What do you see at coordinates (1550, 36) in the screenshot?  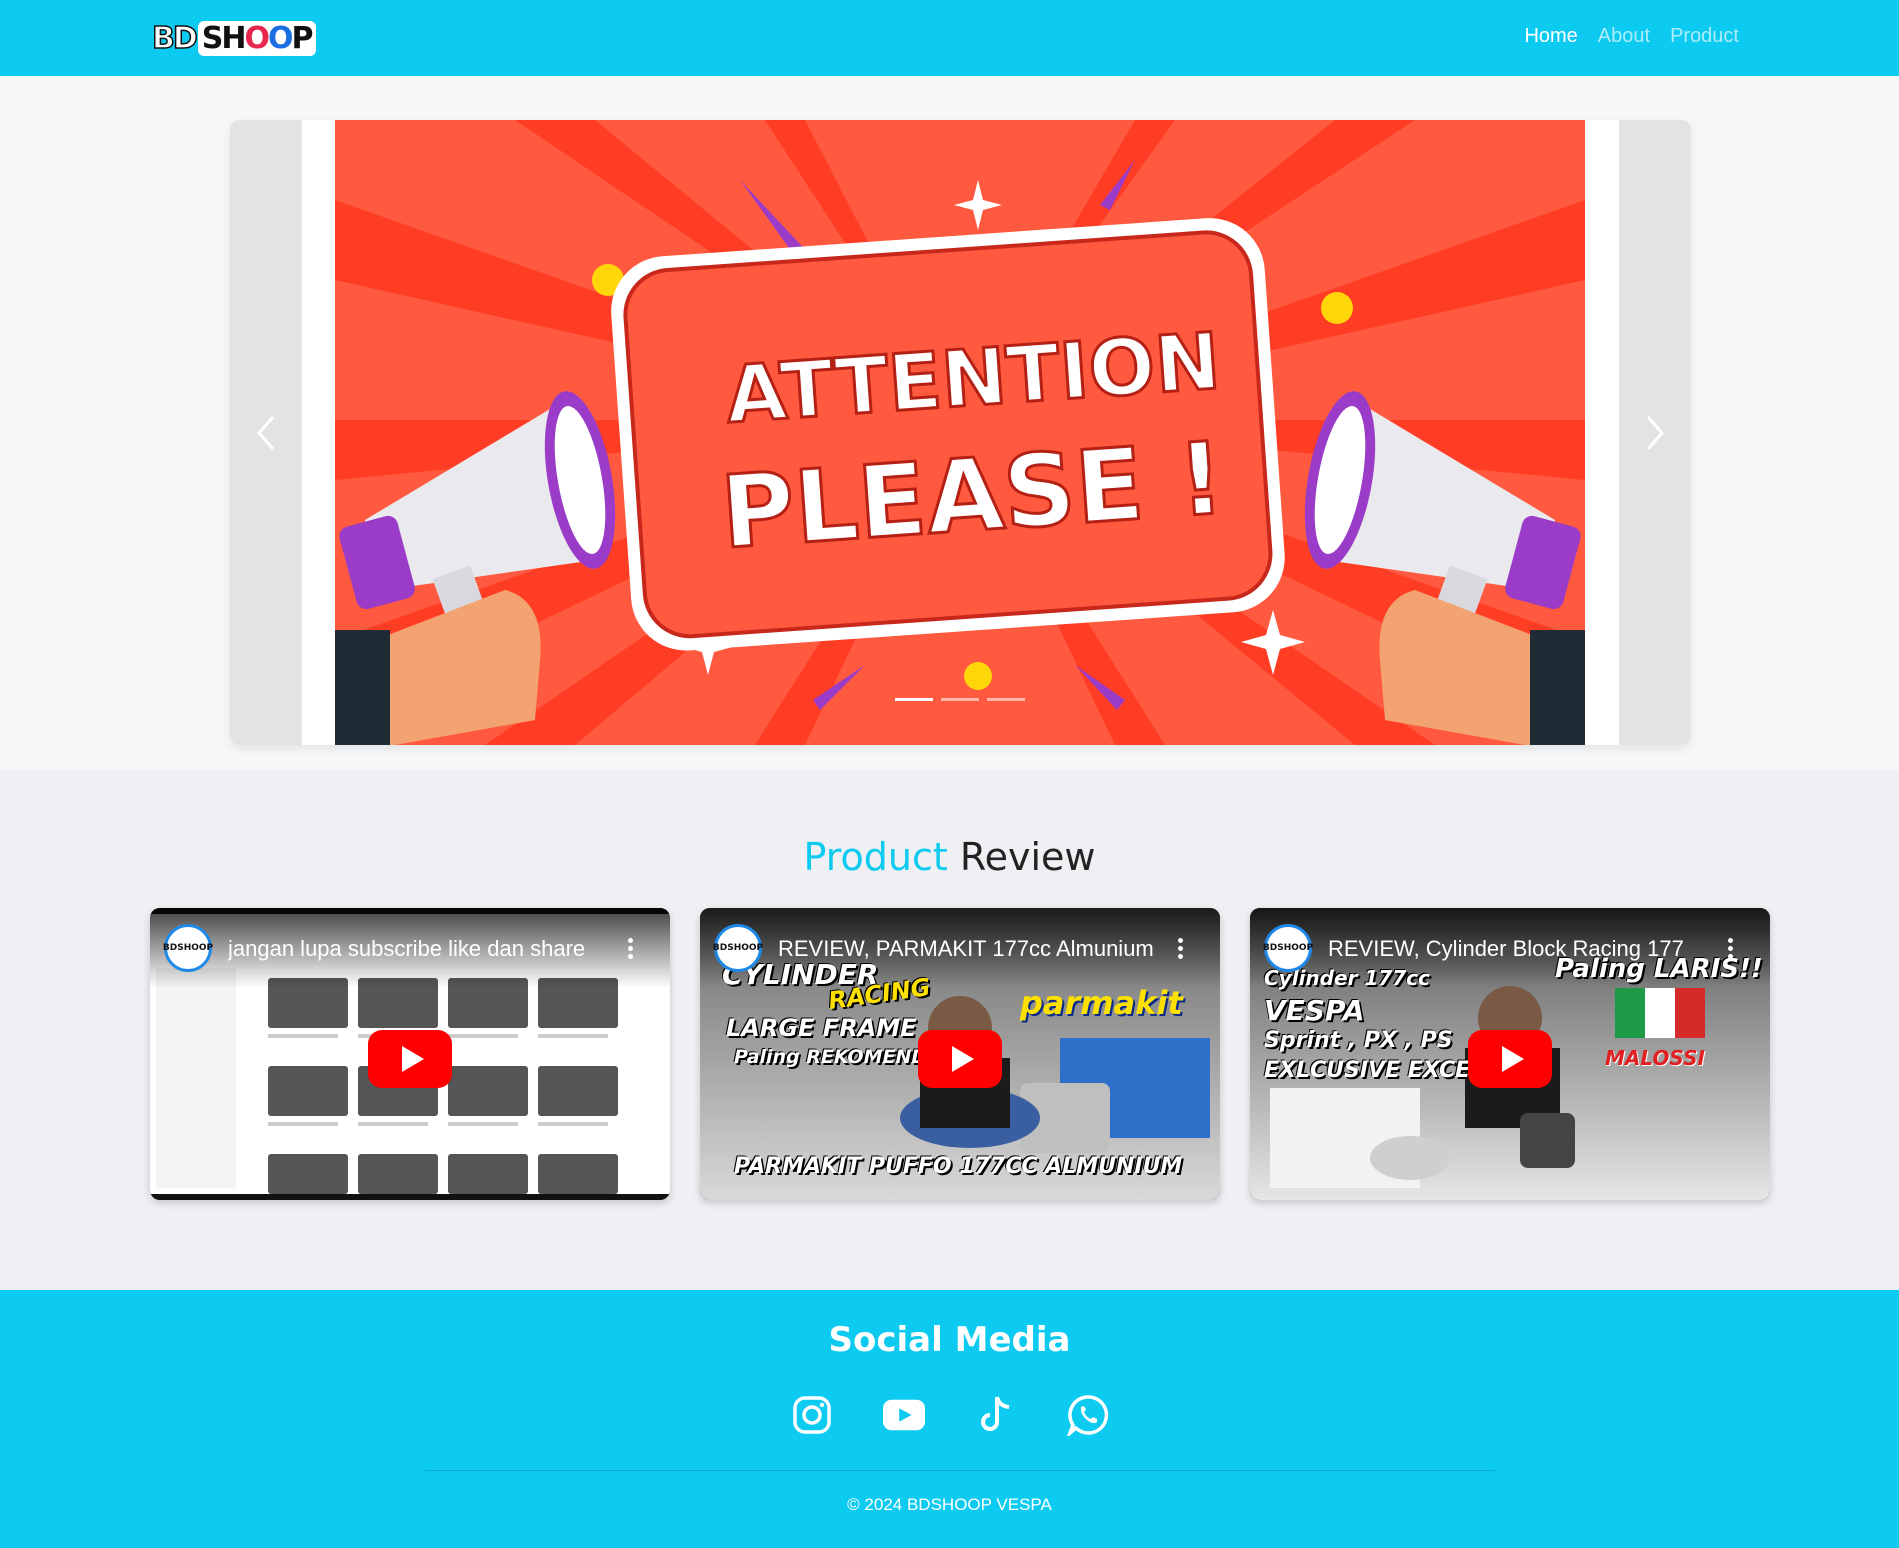 I see `nav-home: Home` at bounding box center [1550, 36].